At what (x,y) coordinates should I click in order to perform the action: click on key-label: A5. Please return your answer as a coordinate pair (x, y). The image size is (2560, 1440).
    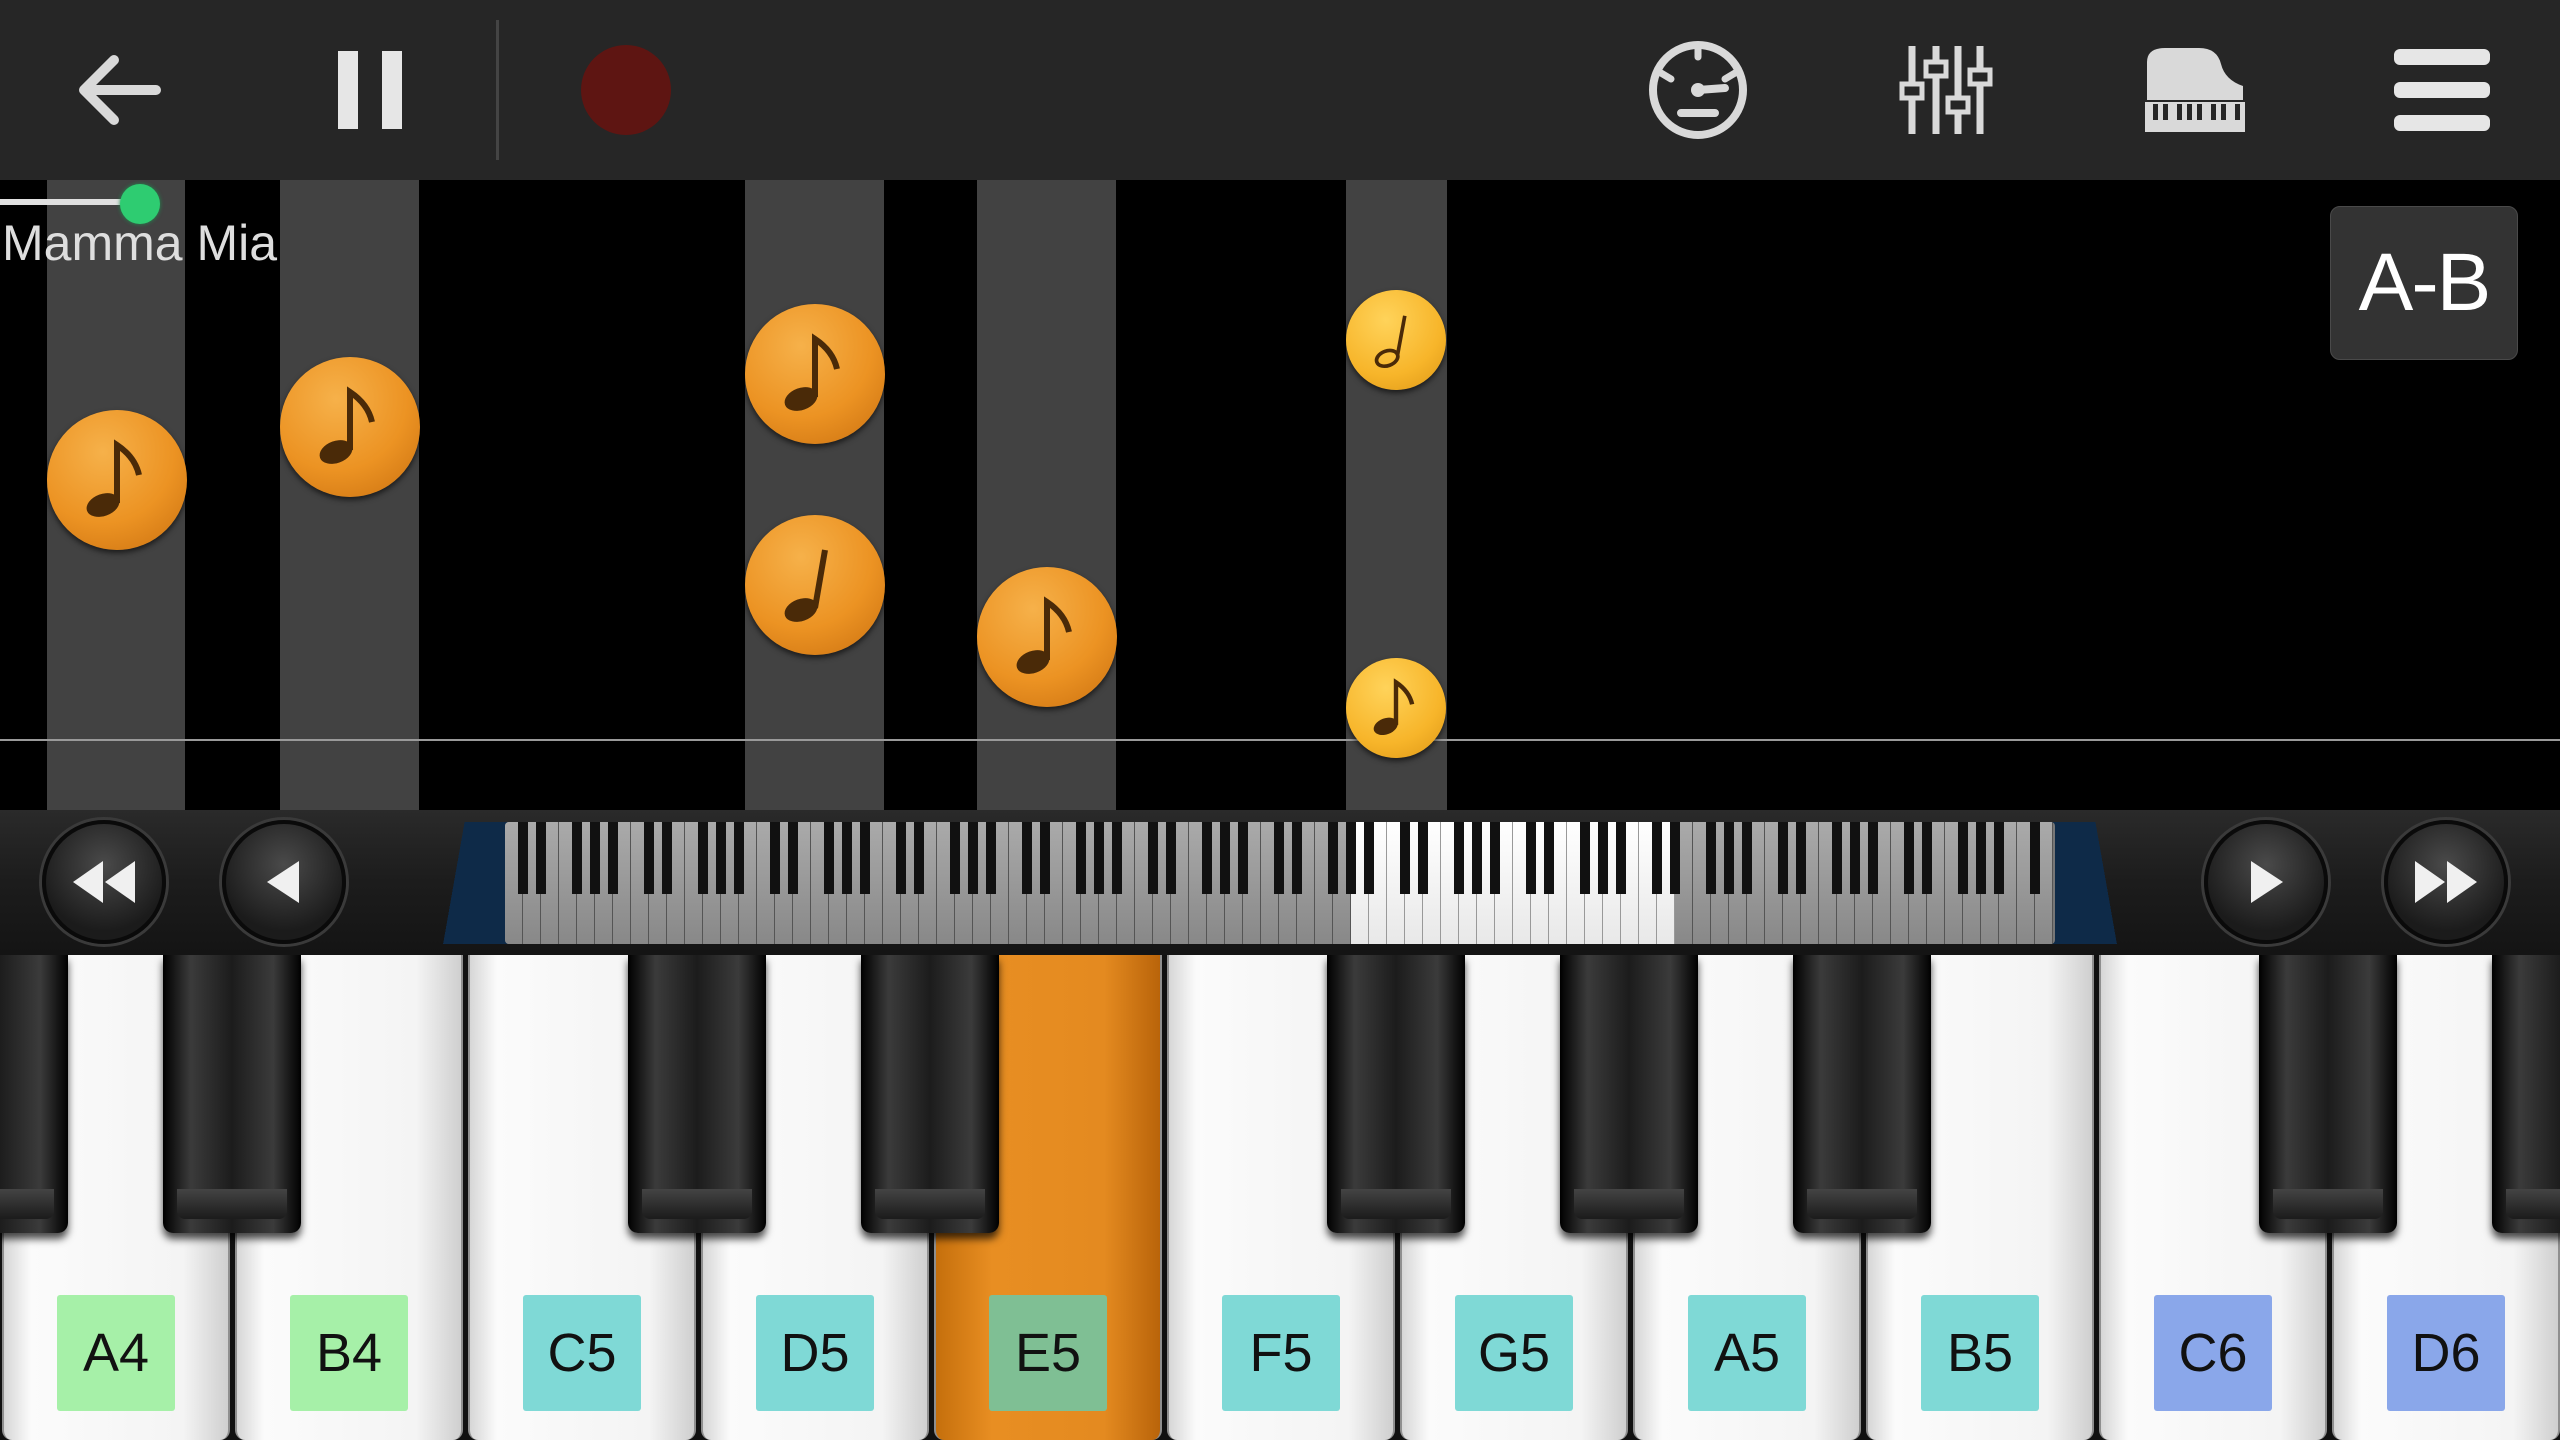
    Looking at the image, I should click on (1747, 1353).